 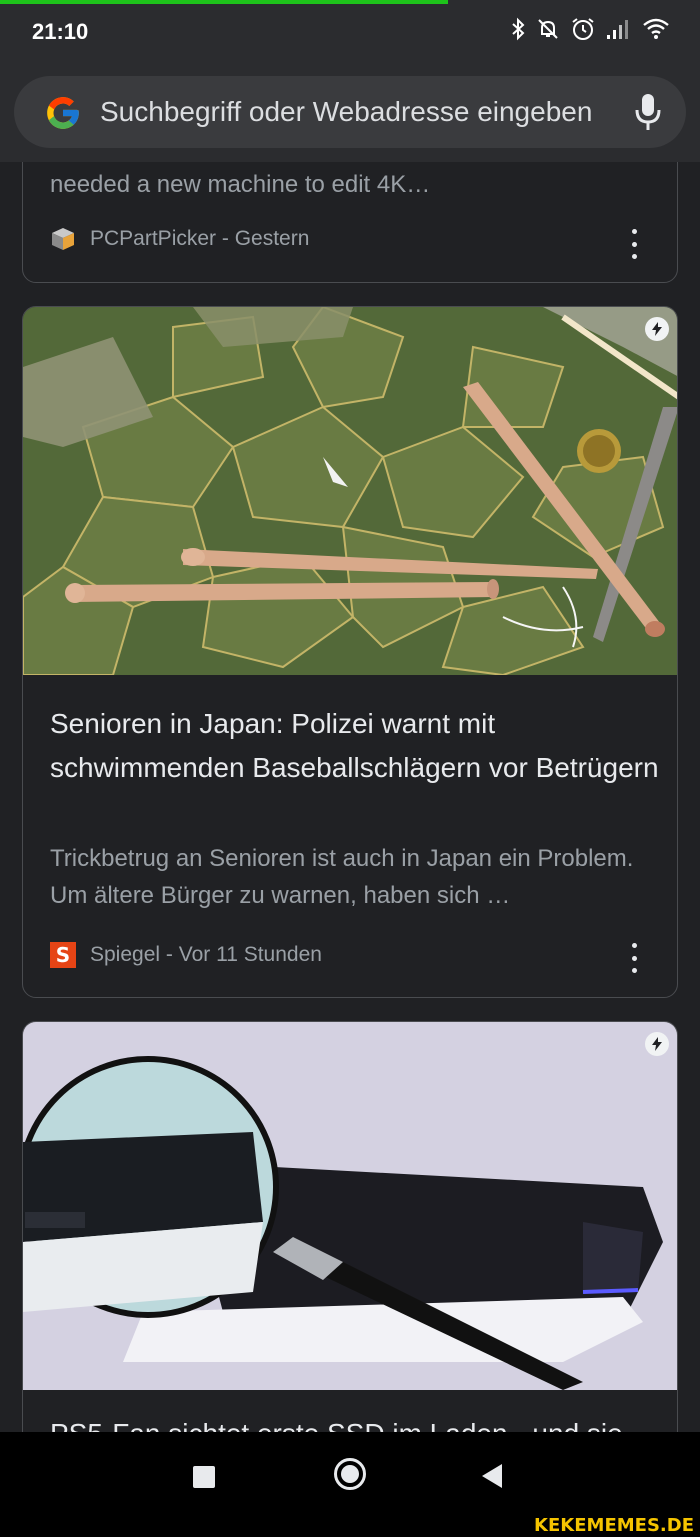 What do you see at coordinates (492, 1476) in the screenshot?
I see `back-icon` at bounding box center [492, 1476].